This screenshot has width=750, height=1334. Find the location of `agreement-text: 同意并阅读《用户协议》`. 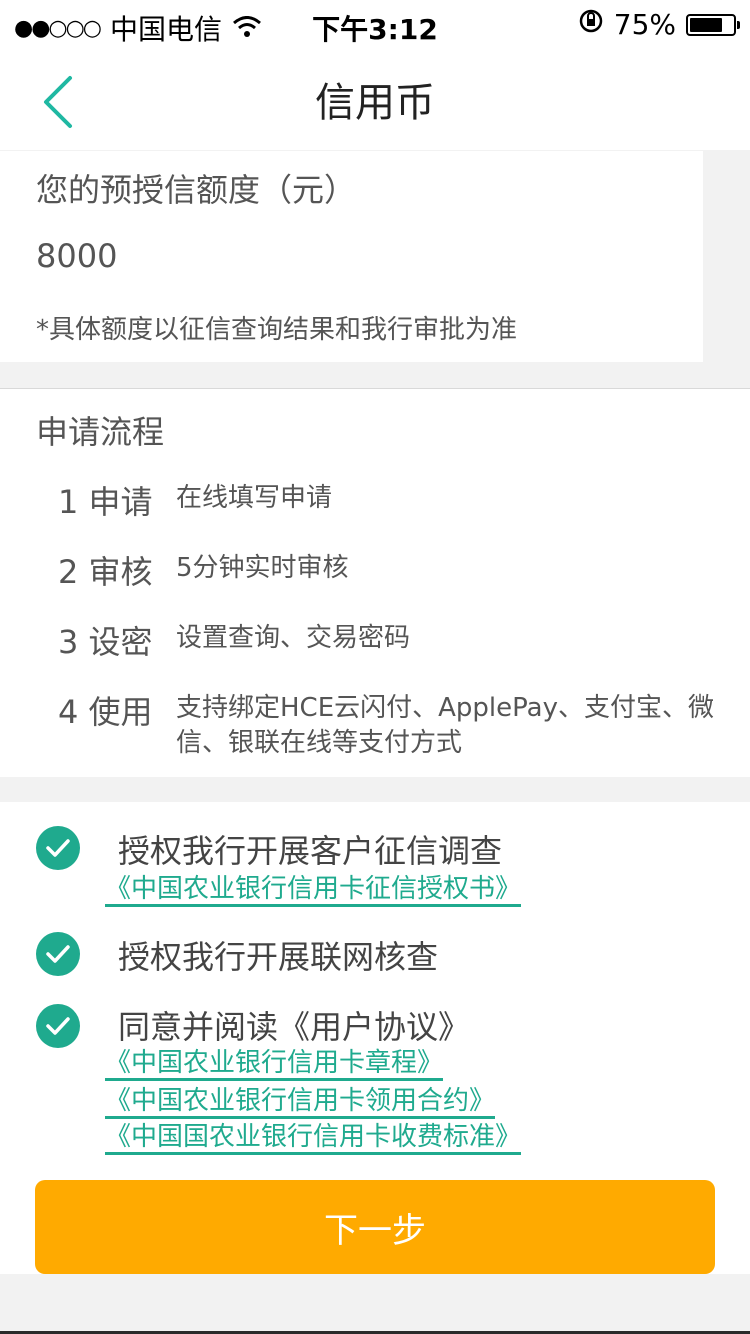

agreement-text: 同意并阅读《用户协议》 is located at coordinates (294, 1027).